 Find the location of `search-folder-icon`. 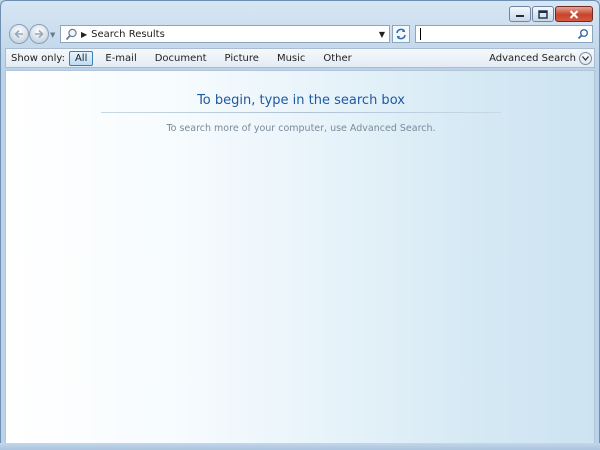

search-folder-icon is located at coordinates (71, 34).